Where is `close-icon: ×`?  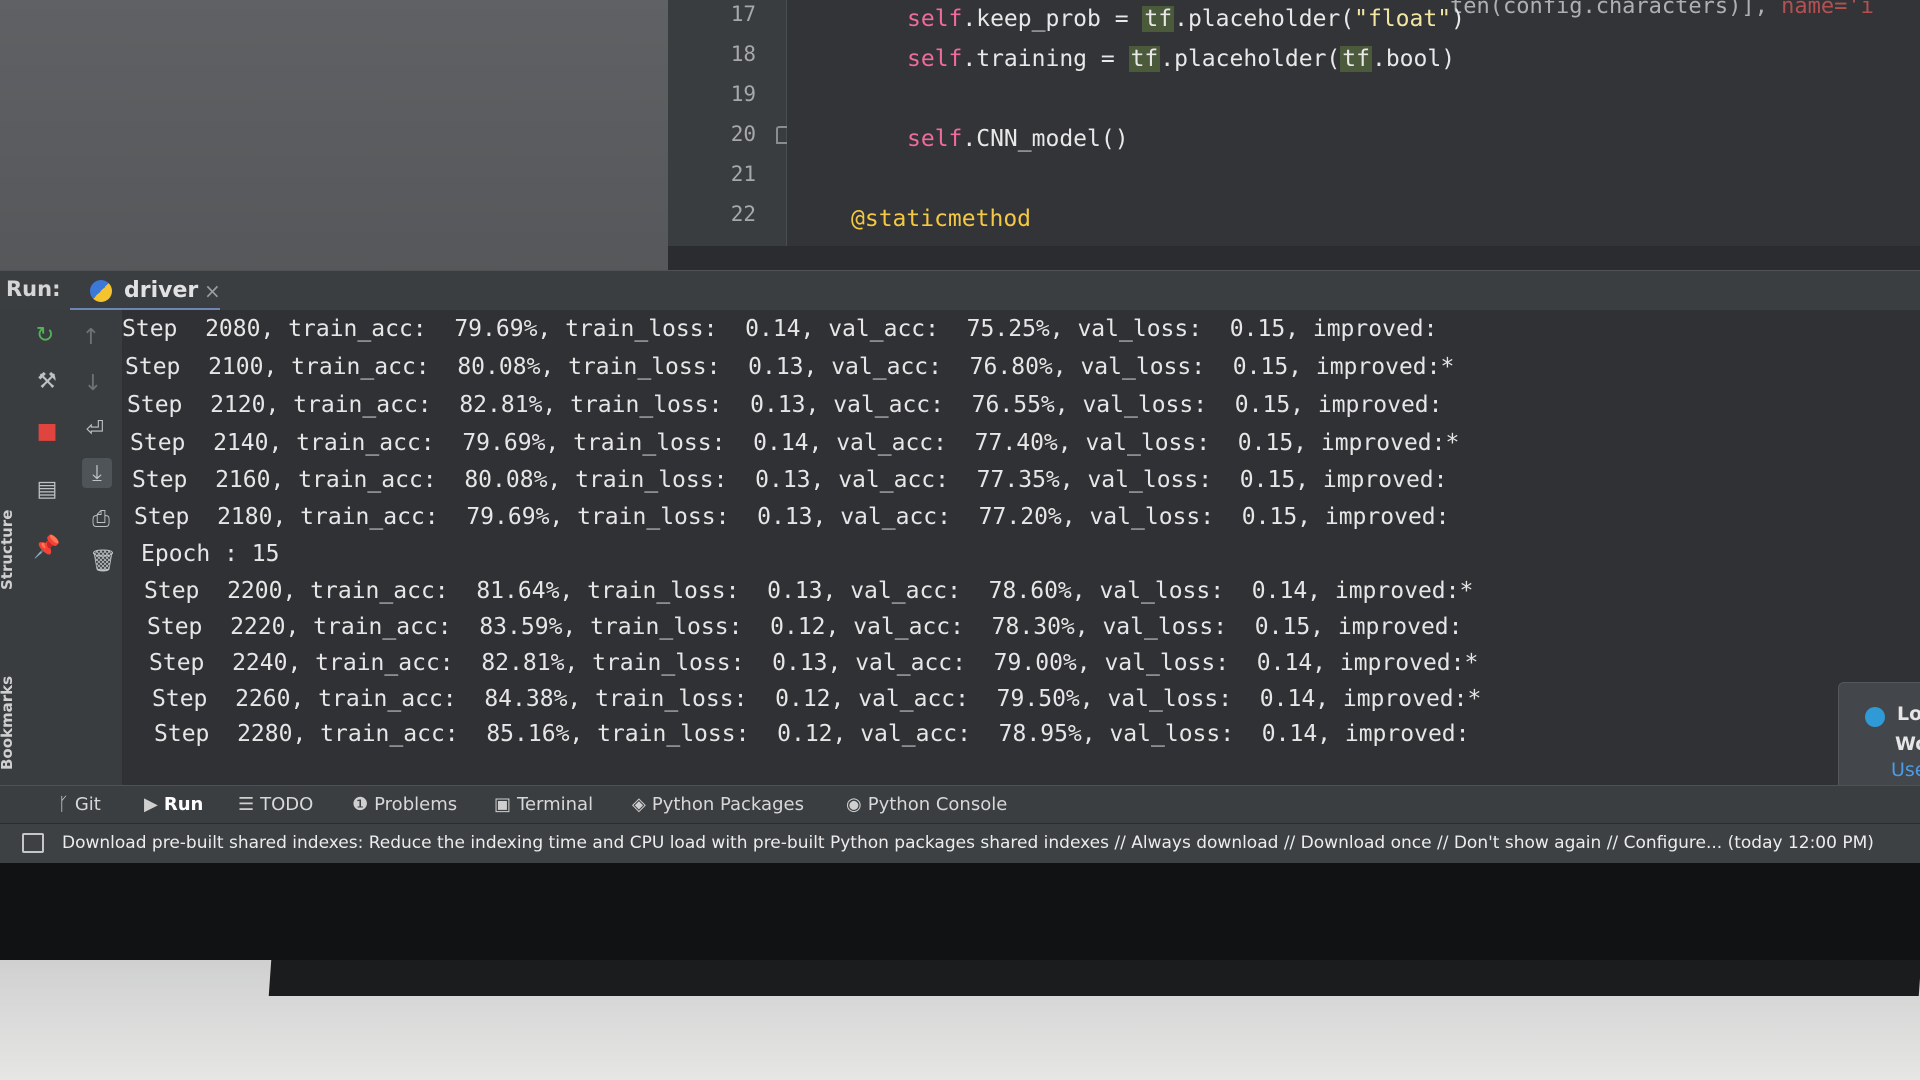 close-icon: × is located at coordinates (212, 291).